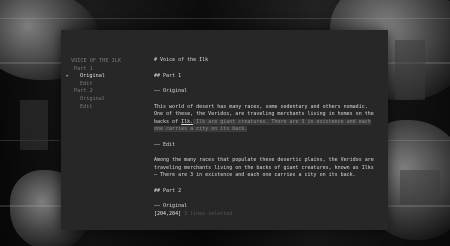 The image size is (450, 246). Describe the element at coordinates (171, 206) in the screenshot. I see `part-2-original-label: —— Original` at that location.